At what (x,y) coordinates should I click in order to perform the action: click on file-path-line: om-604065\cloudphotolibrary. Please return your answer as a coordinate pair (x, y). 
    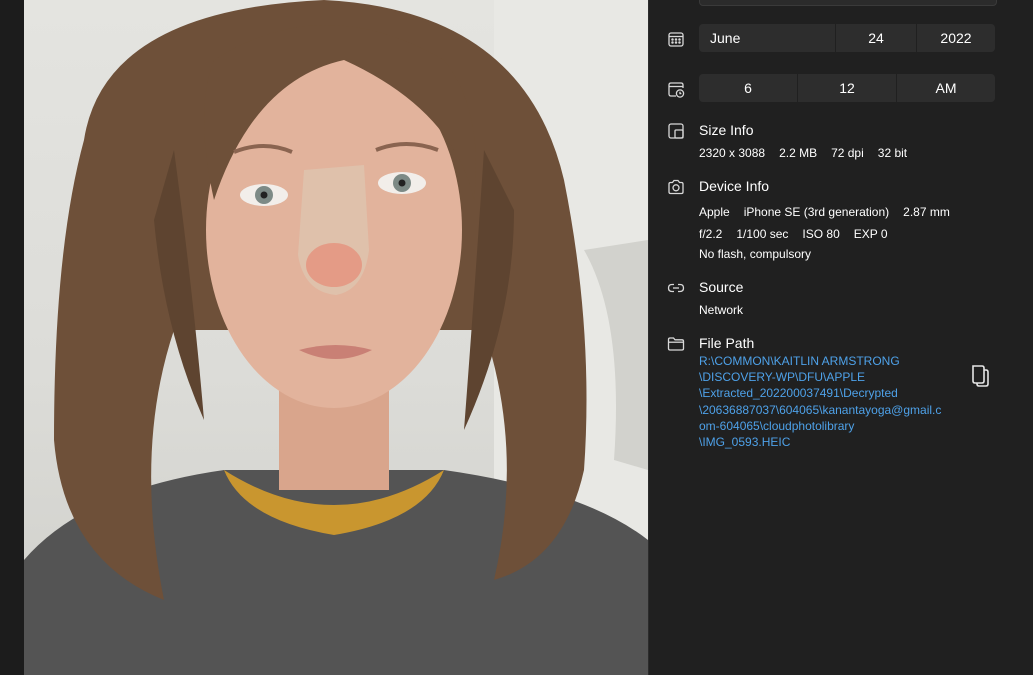
    Looking at the image, I should click on (777, 425).